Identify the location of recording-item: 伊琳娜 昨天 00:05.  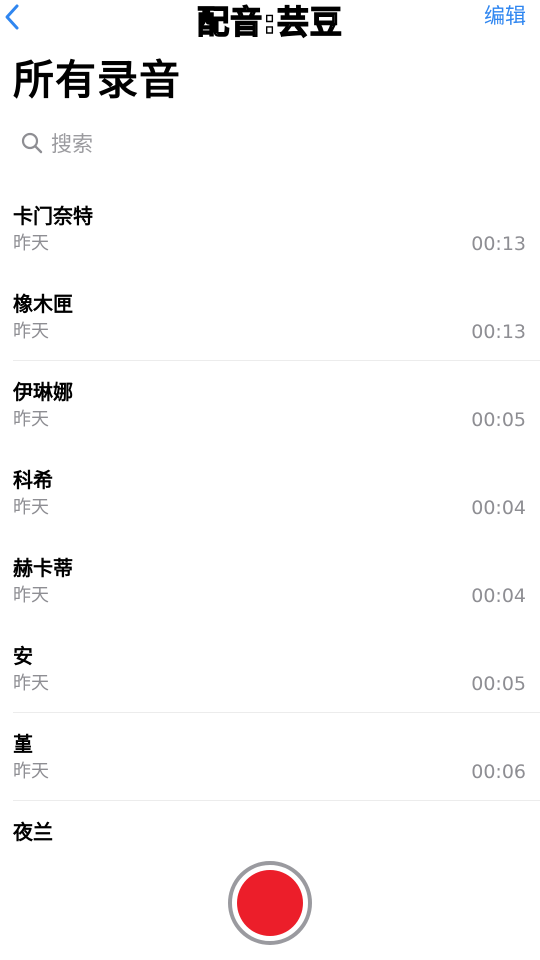
(270, 405).